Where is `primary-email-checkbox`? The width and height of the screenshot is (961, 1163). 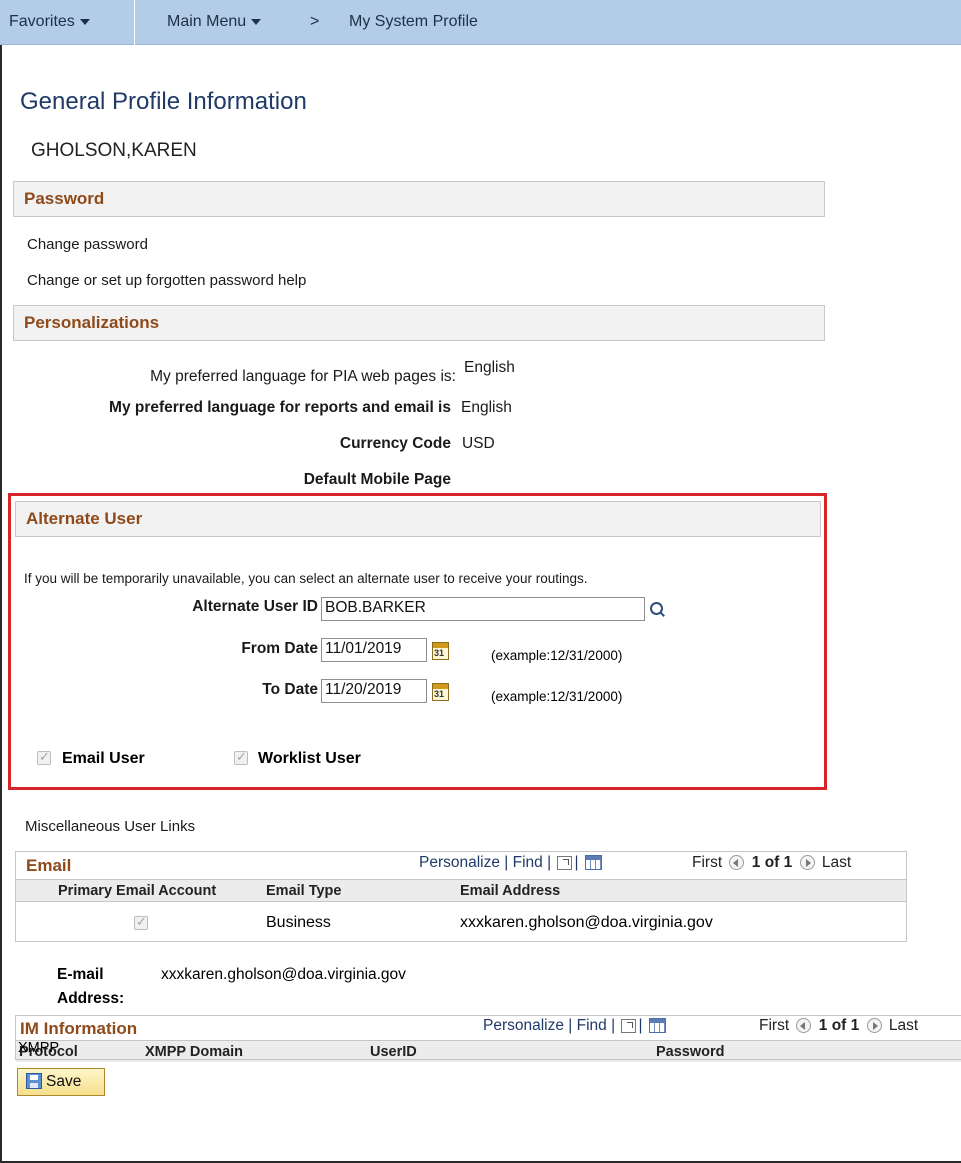 primary-email-checkbox is located at coordinates (141, 922).